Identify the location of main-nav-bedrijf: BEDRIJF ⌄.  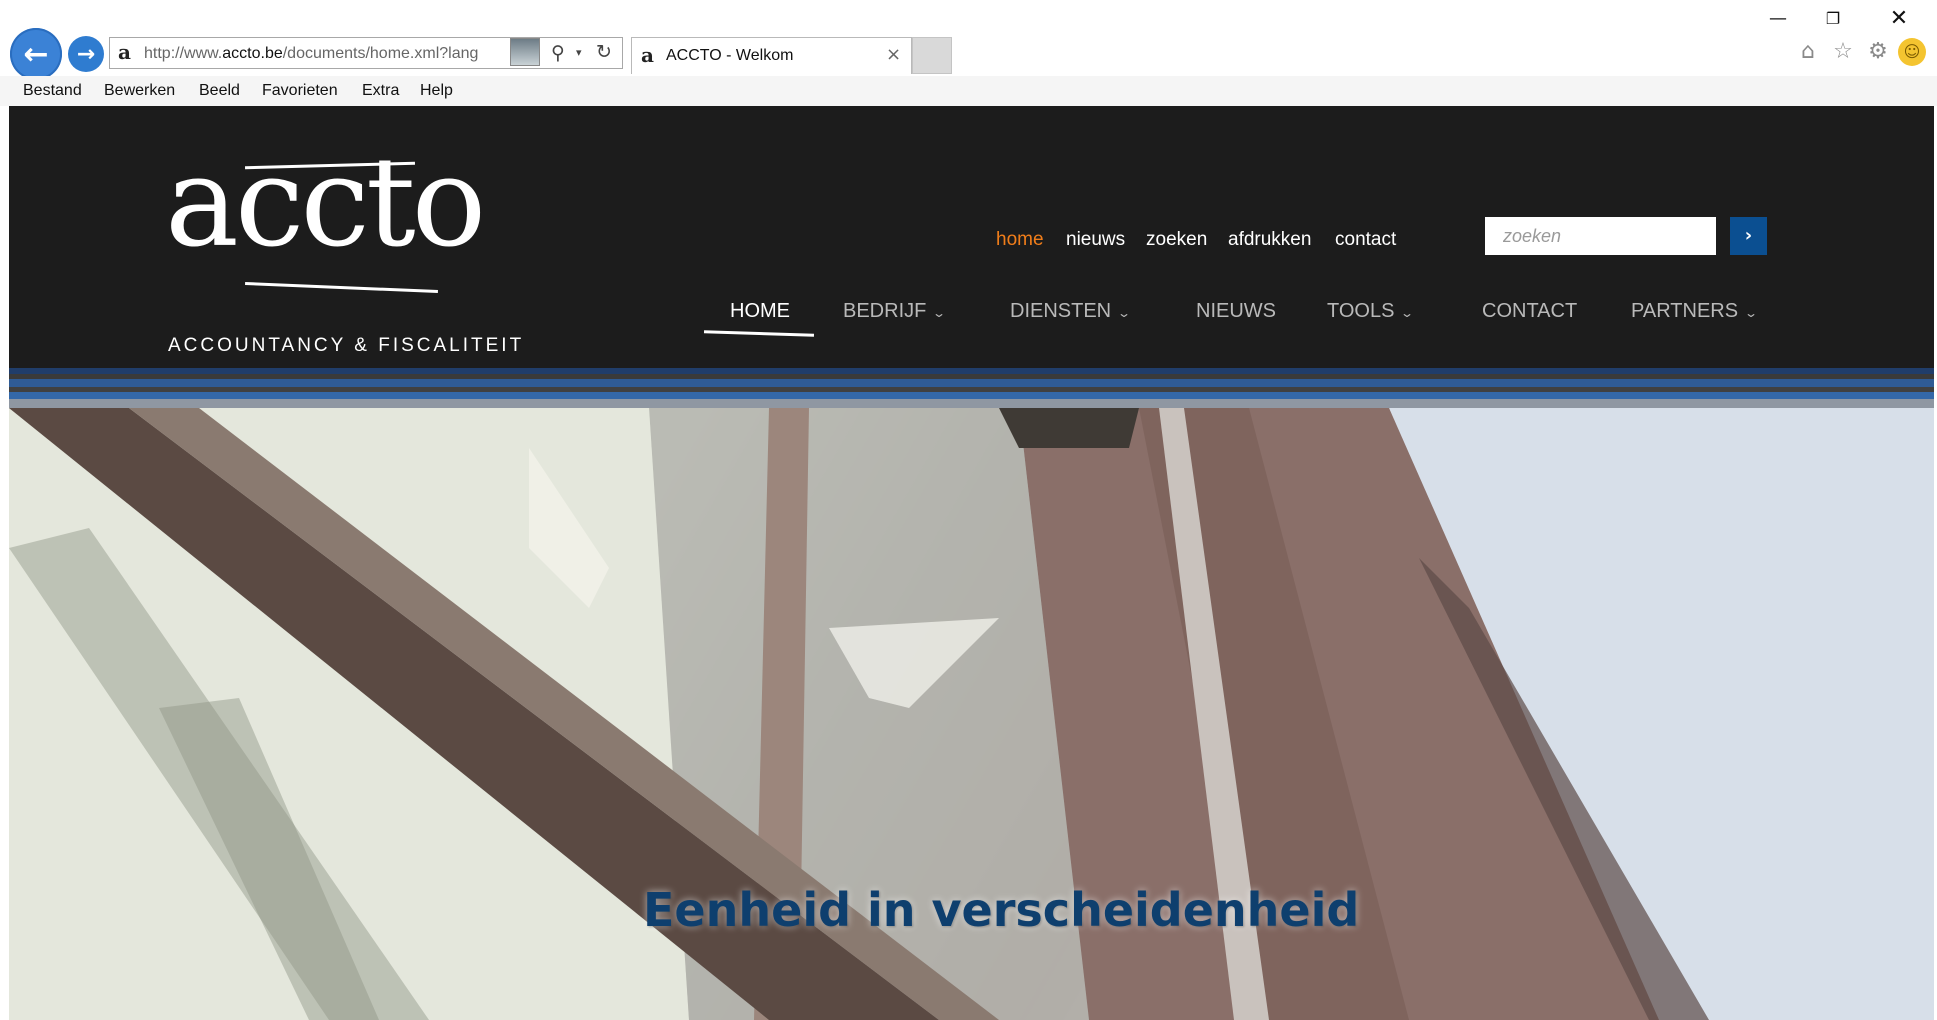
(895, 311).